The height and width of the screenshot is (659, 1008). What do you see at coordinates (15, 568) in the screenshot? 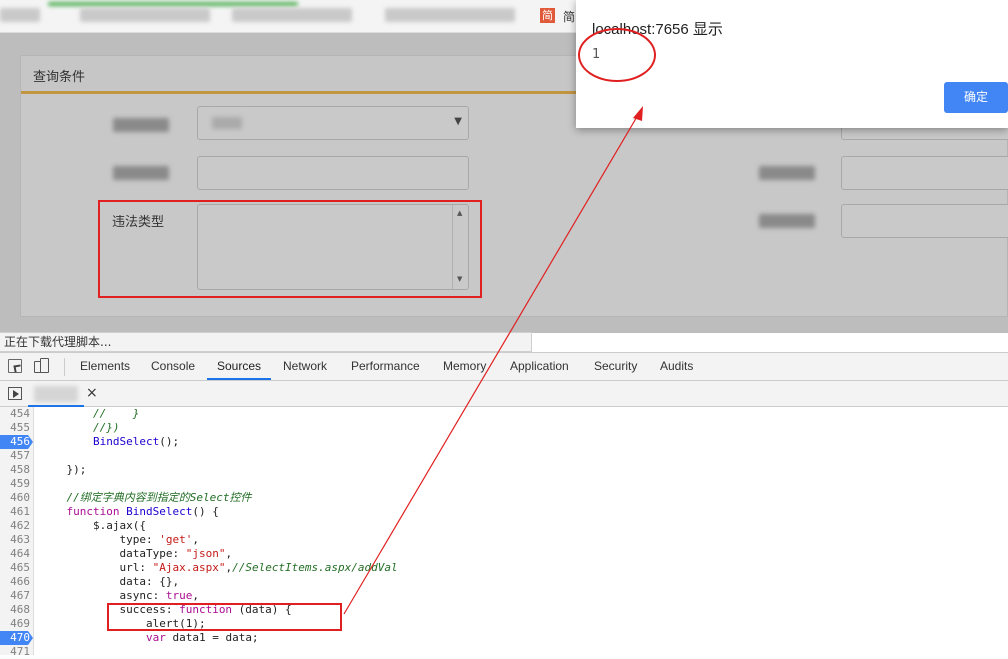
I see `line-number: 465` at bounding box center [15, 568].